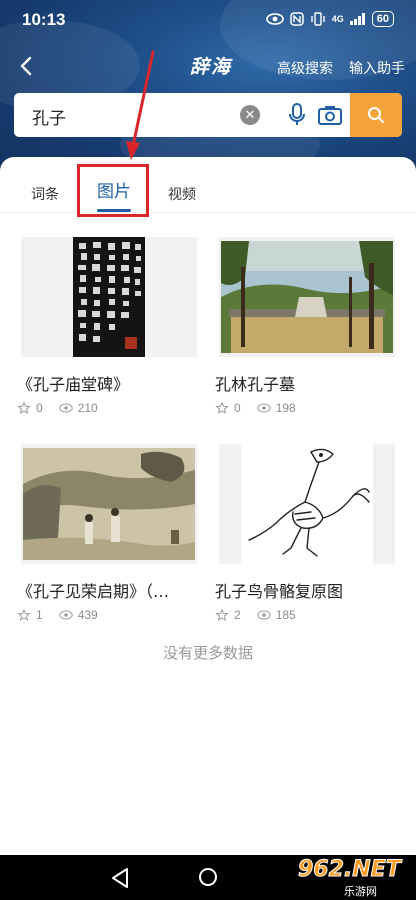 Image resolution: width=416 pixels, height=900 pixels. I want to click on status-bar: 10:13 4G 60, so click(208, 20).